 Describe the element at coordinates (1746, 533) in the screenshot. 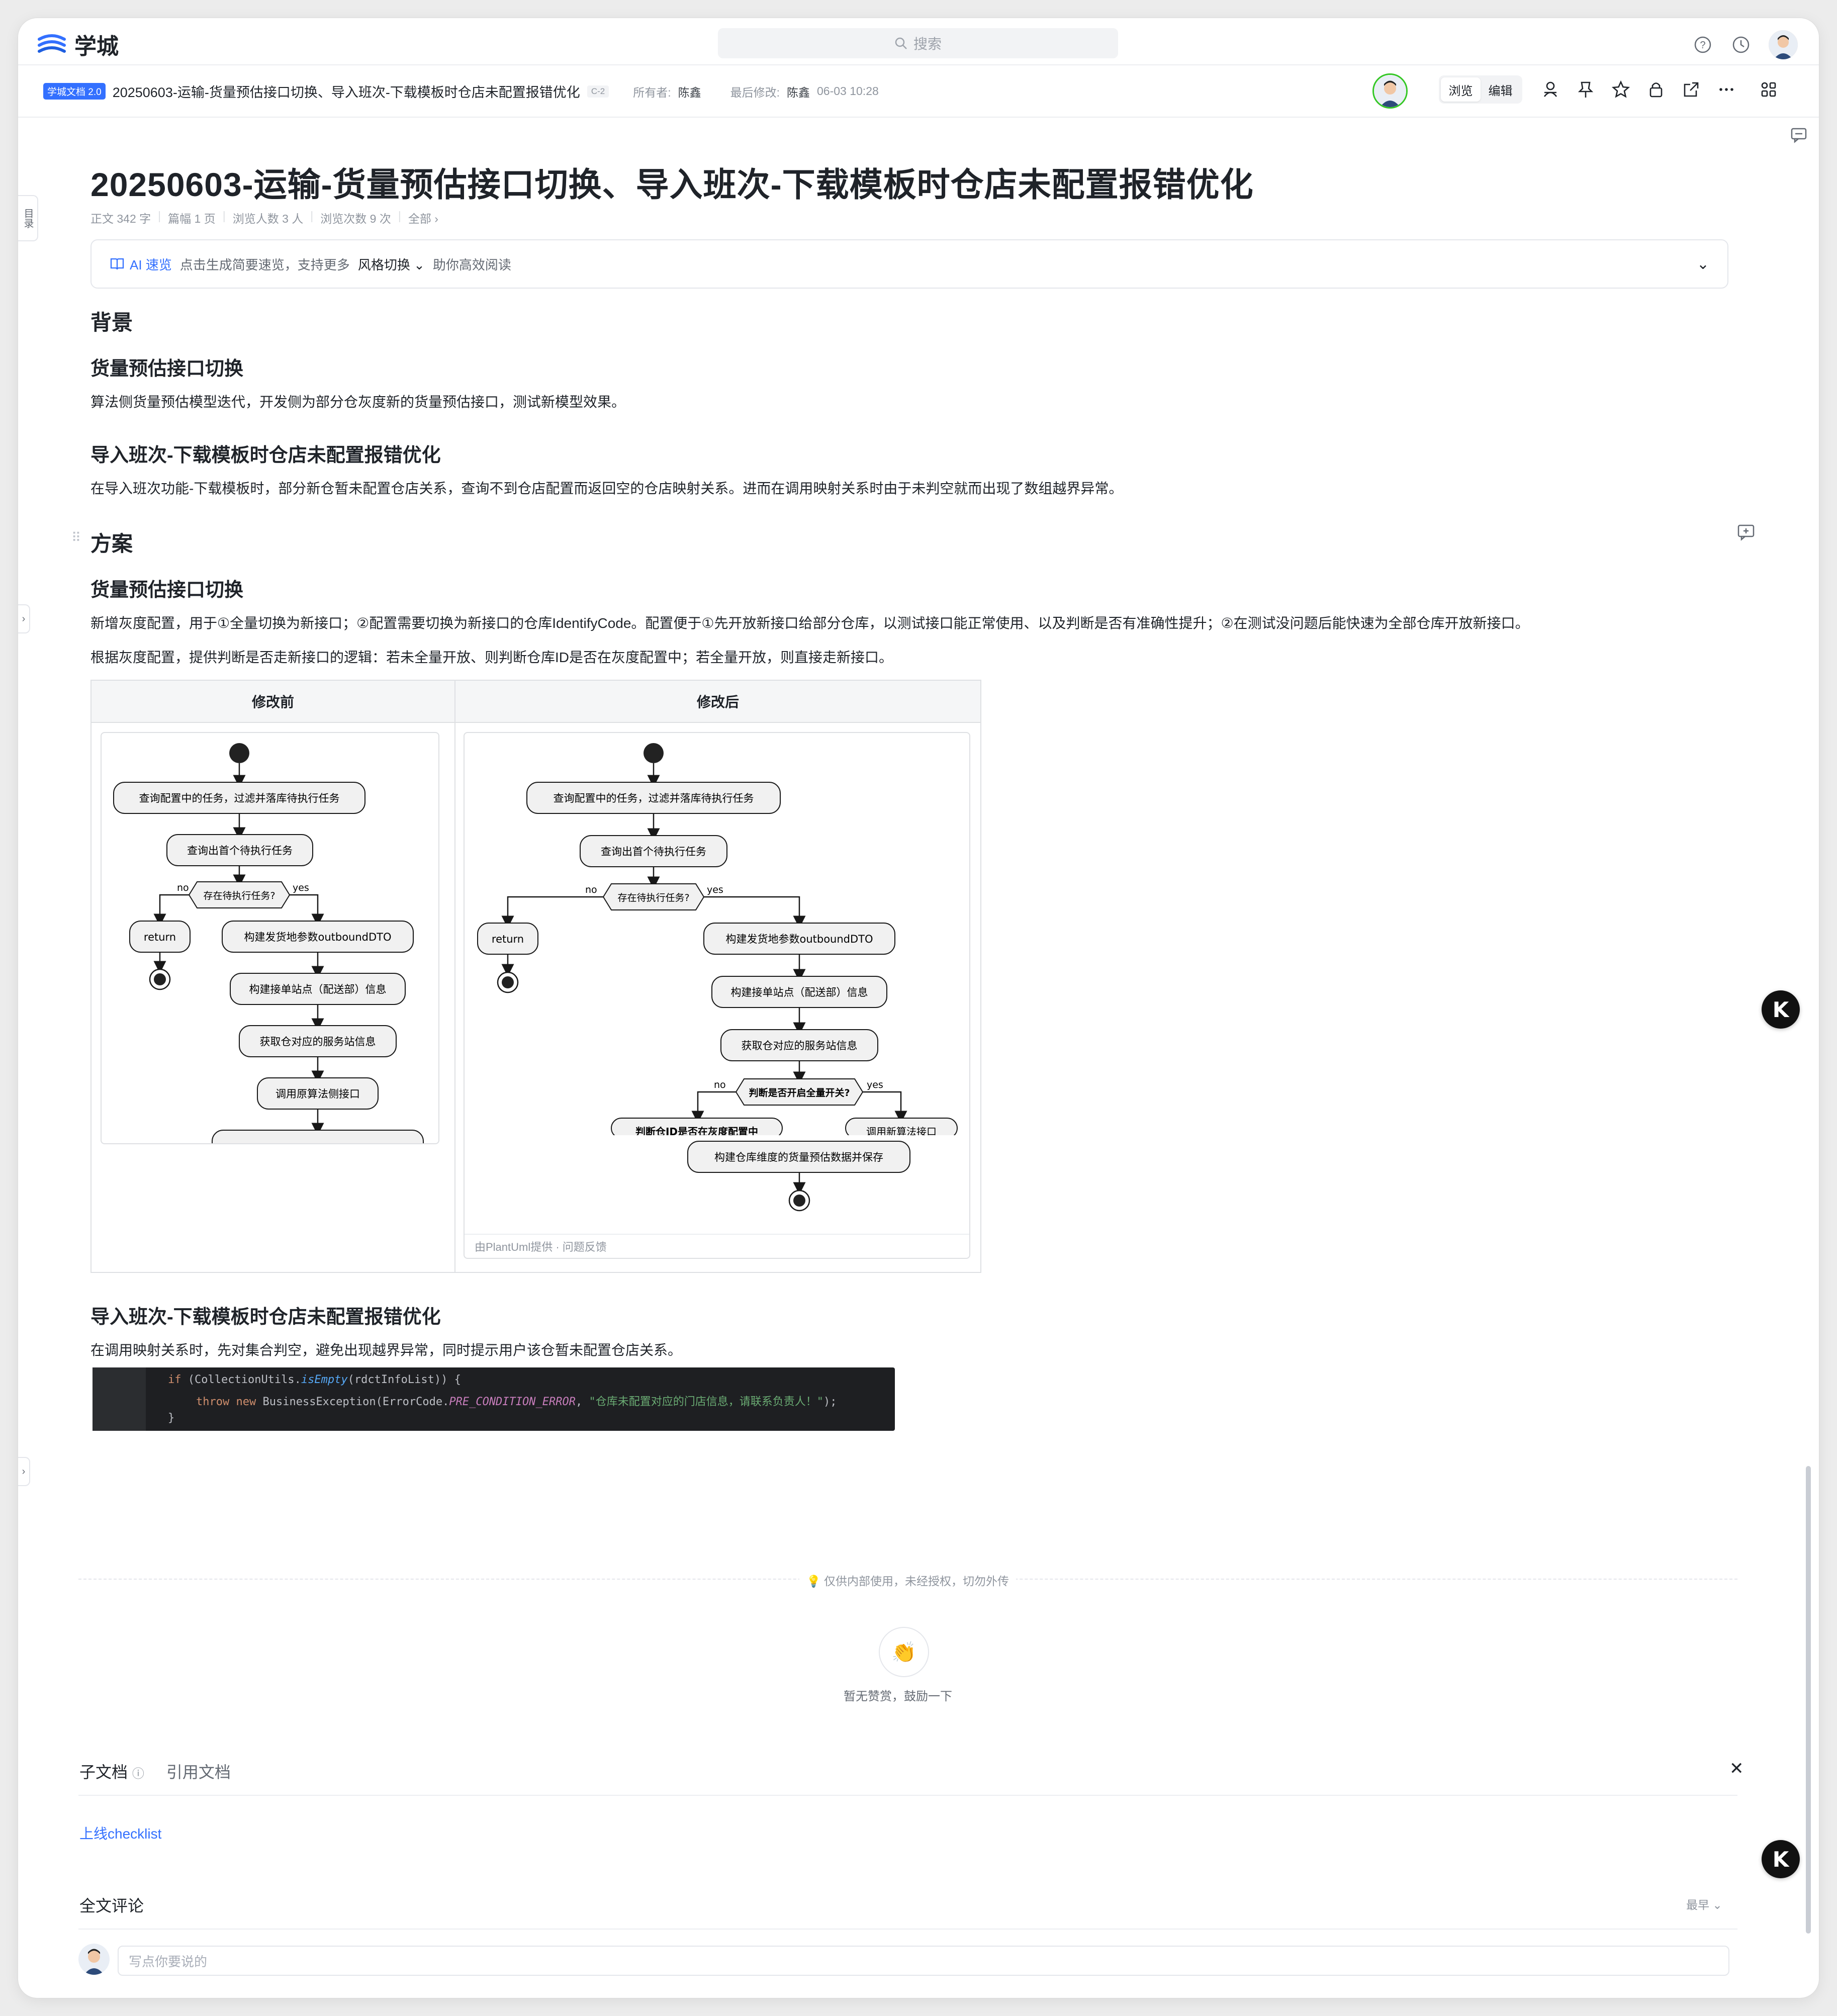

I see `add-comment-icon` at that location.